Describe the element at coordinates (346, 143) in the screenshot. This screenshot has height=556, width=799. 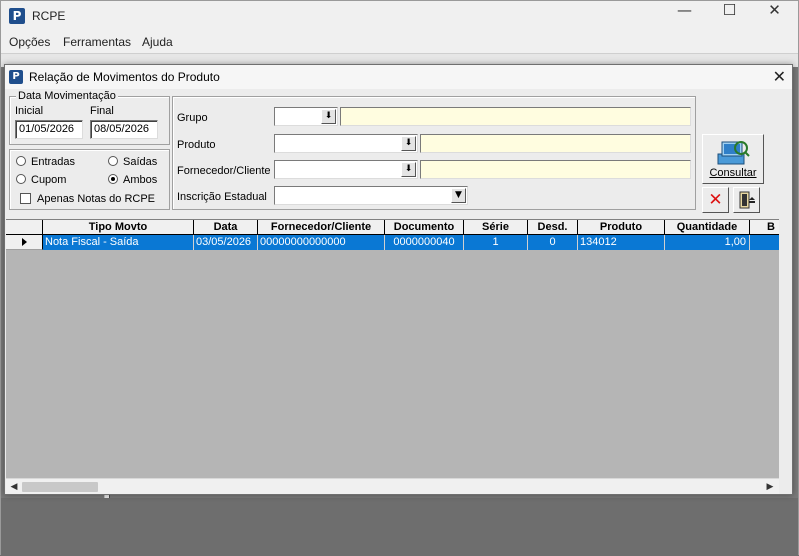
I see `produto-code-dropdown: ⬇` at that location.